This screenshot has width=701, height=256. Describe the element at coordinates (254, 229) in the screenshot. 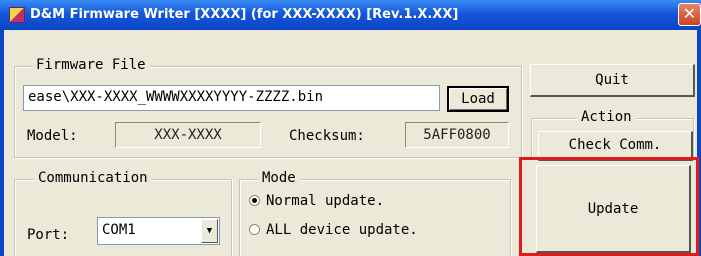

I see `radio-unselected-icon` at that location.